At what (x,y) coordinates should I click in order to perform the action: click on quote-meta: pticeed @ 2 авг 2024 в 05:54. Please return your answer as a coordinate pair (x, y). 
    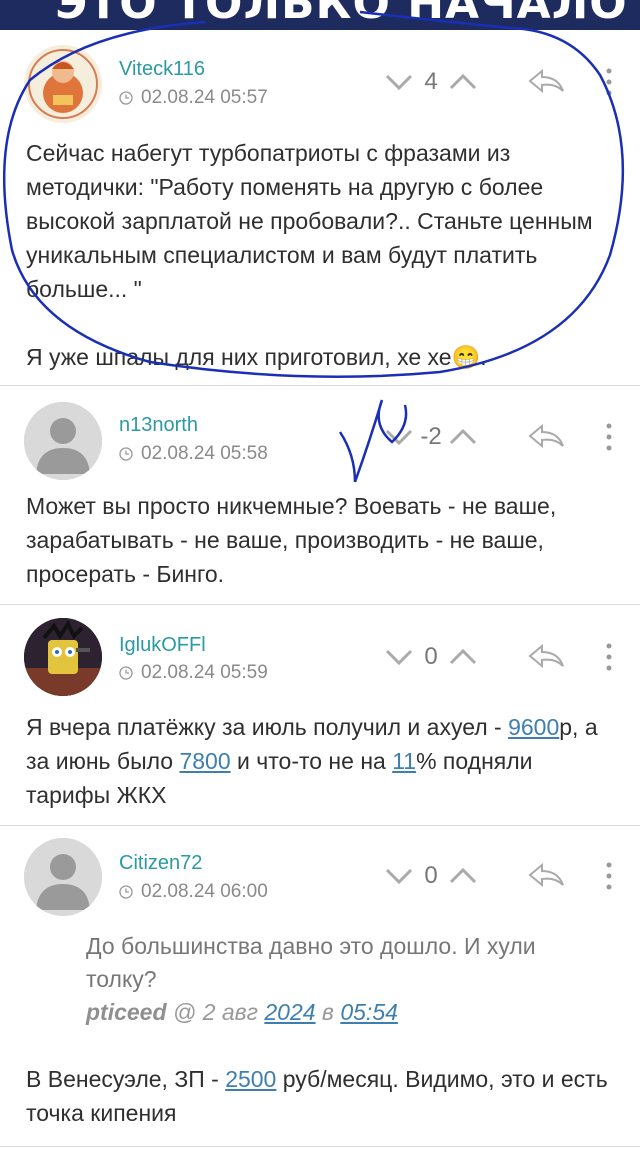
    Looking at the image, I should click on (346, 1012).